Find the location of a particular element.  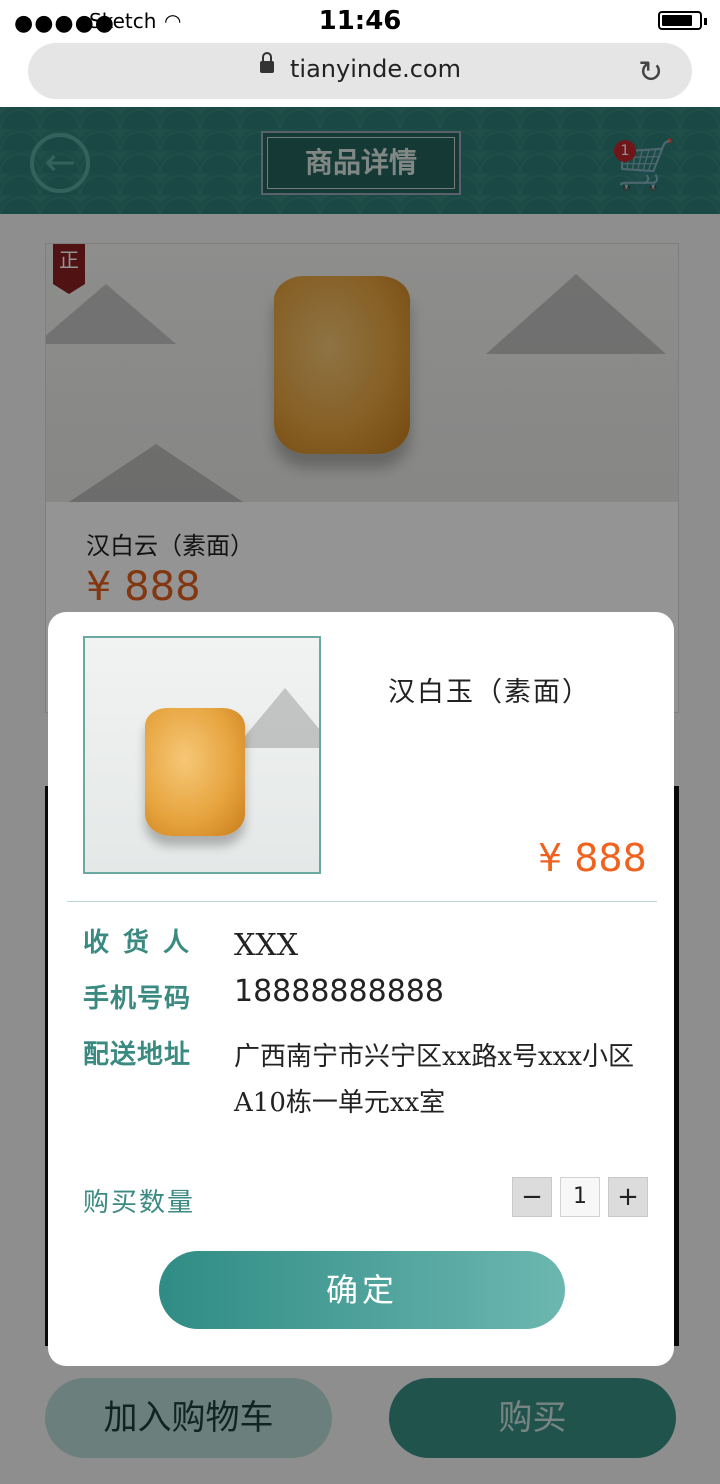

quantity-label: 购买数量 is located at coordinates (139, 1203).